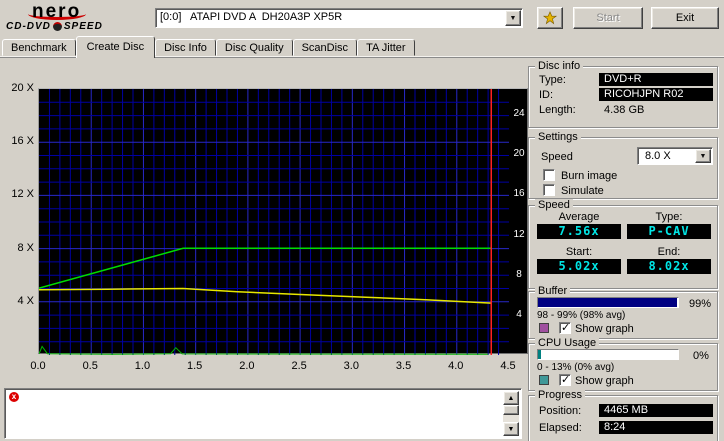 This screenshot has height=441, width=724. What do you see at coordinates (589, 176) in the screenshot?
I see `burn-image-label: Burn image` at bounding box center [589, 176].